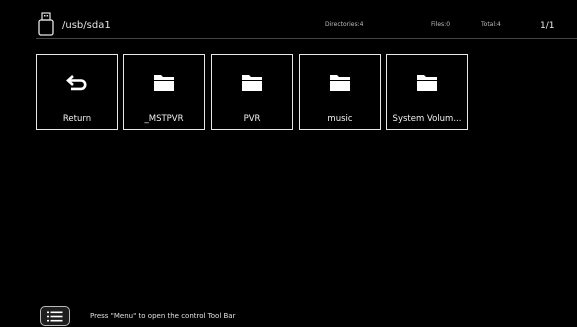 The width and height of the screenshot is (577, 327). I want to click on folder-tile-music: music, so click(340, 92).